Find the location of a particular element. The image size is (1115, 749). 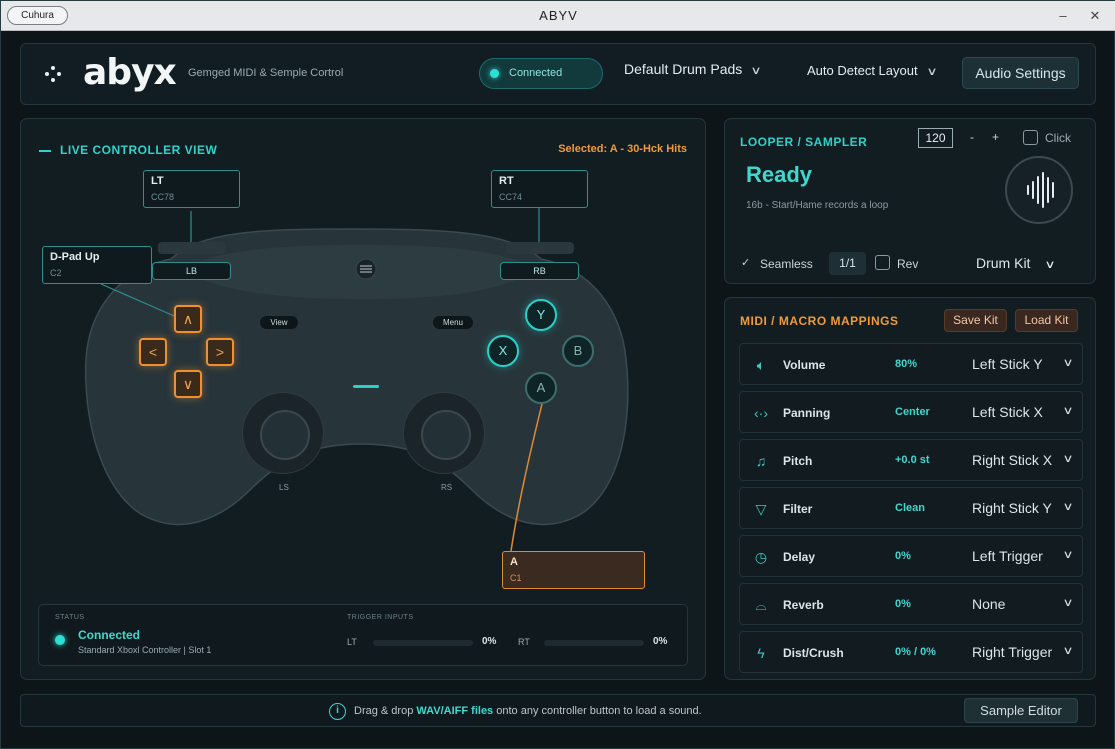

seamless-check-icon: ✓ is located at coordinates (745, 262).